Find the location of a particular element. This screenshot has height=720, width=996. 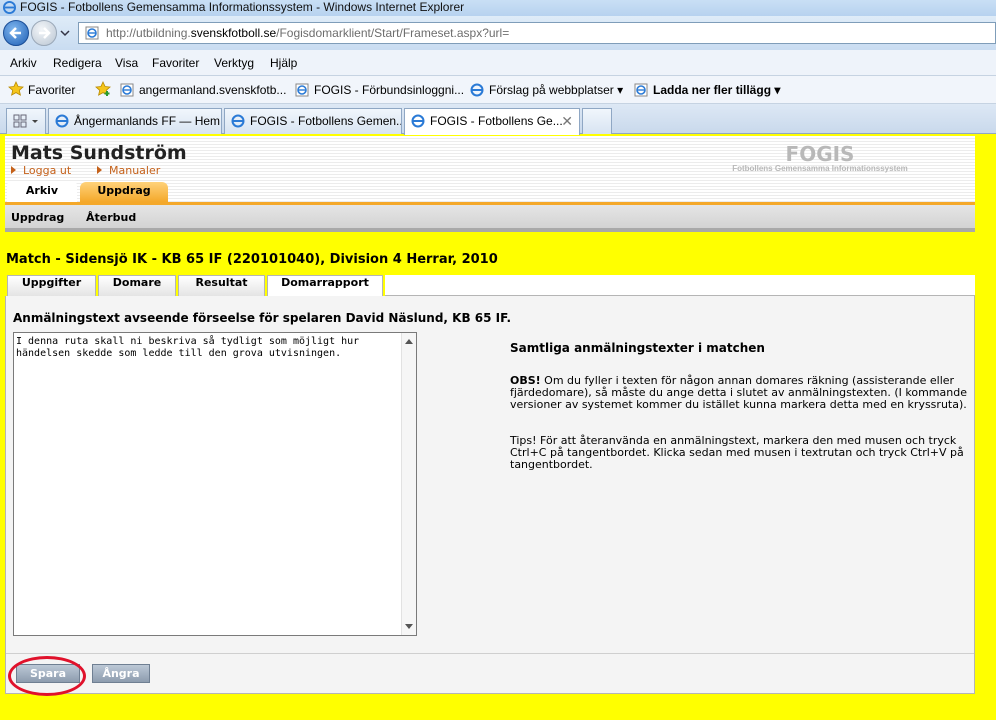

textarea-scrollbar is located at coordinates (408, 484).